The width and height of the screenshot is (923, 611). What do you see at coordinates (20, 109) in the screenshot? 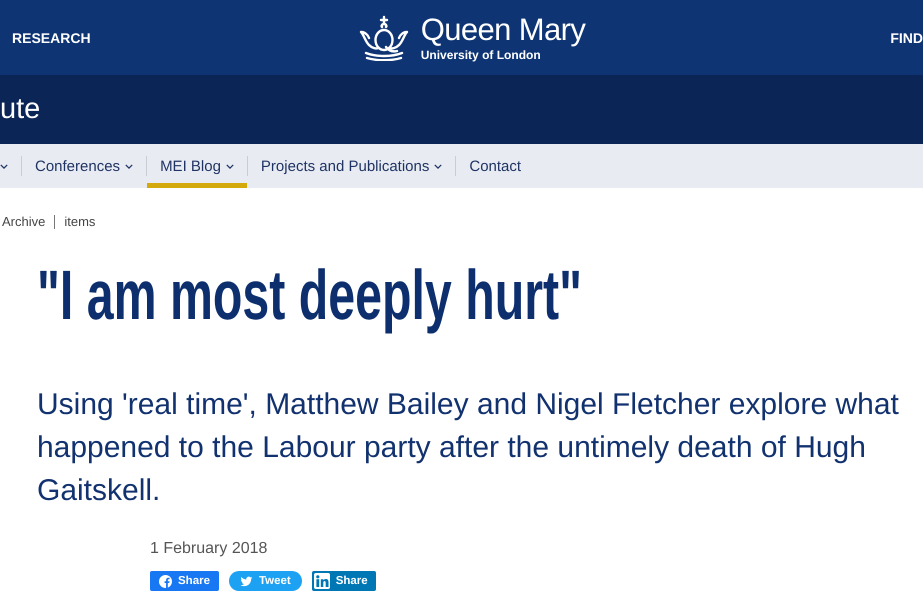
I see `site-title: ute` at bounding box center [20, 109].